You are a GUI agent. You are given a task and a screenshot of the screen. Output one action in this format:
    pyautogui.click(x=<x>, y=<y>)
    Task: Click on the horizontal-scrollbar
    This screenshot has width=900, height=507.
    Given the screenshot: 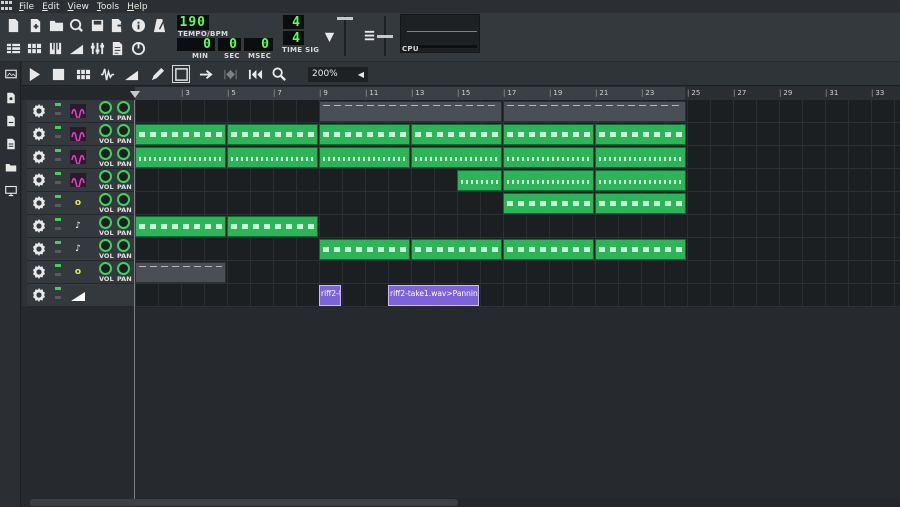 What is the action you would take?
    pyautogui.click(x=244, y=502)
    